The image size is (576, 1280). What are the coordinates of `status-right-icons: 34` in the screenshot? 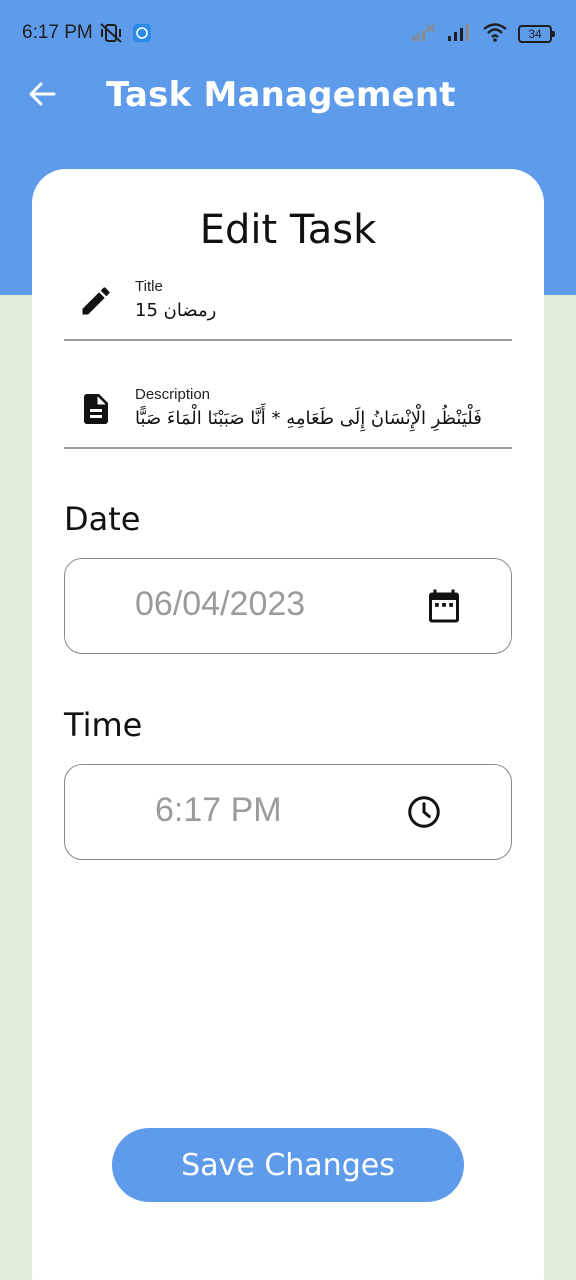 It's located at (482, 34).